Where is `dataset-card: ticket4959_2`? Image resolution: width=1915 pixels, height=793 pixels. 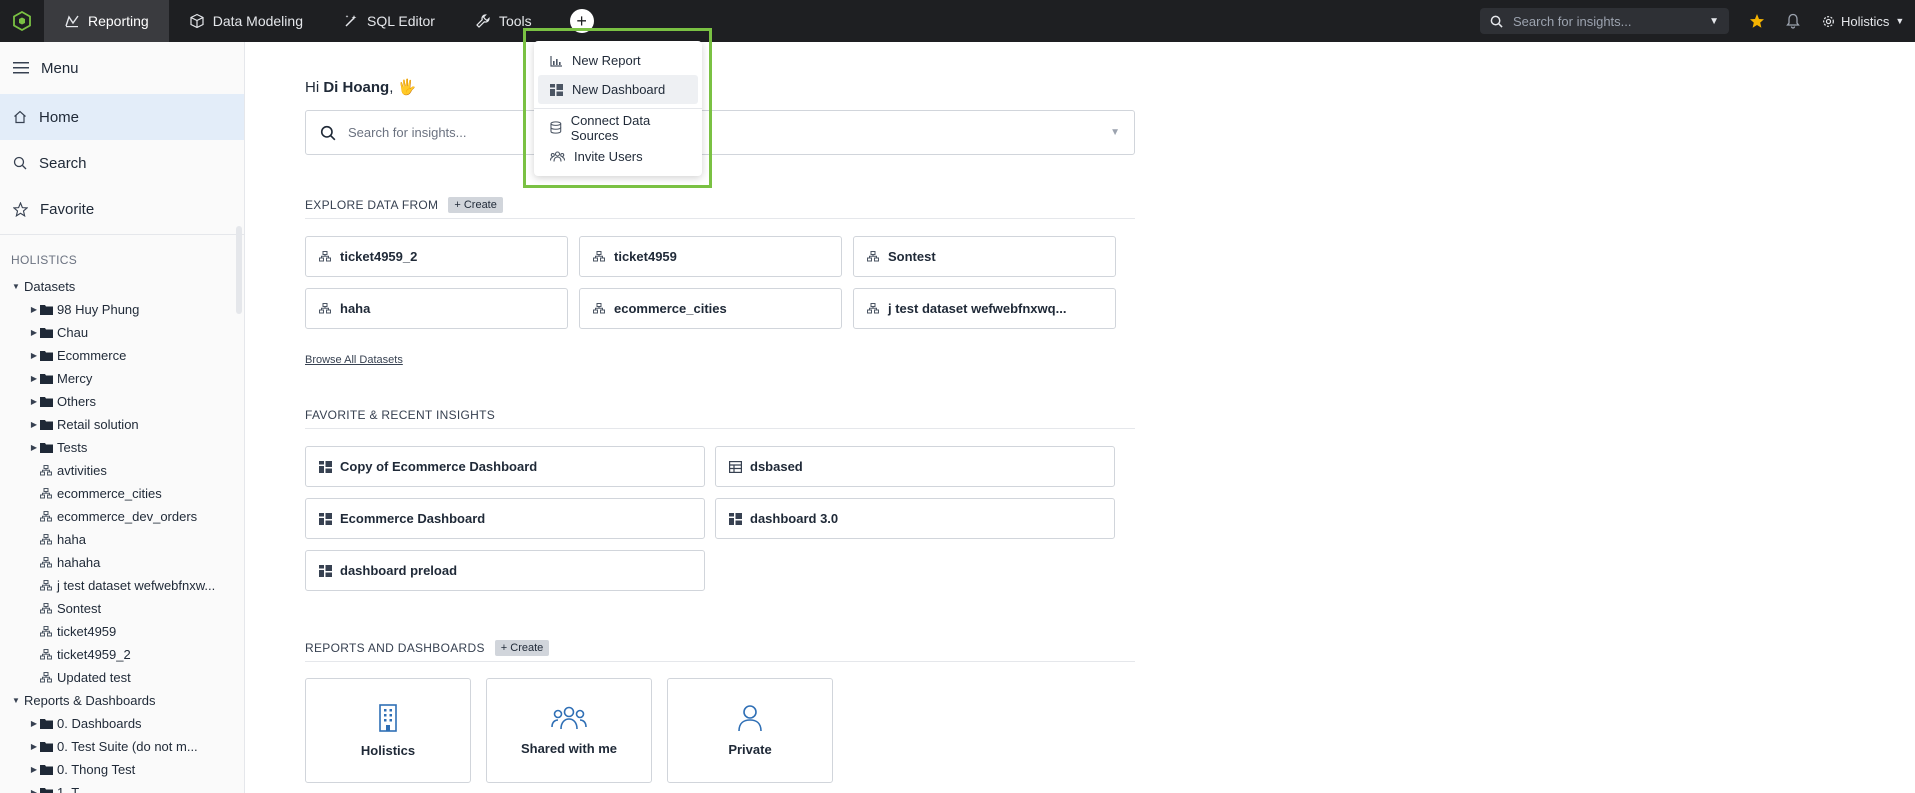 dataset-card: ticket4959_2 is located at coordinates (436, 256).